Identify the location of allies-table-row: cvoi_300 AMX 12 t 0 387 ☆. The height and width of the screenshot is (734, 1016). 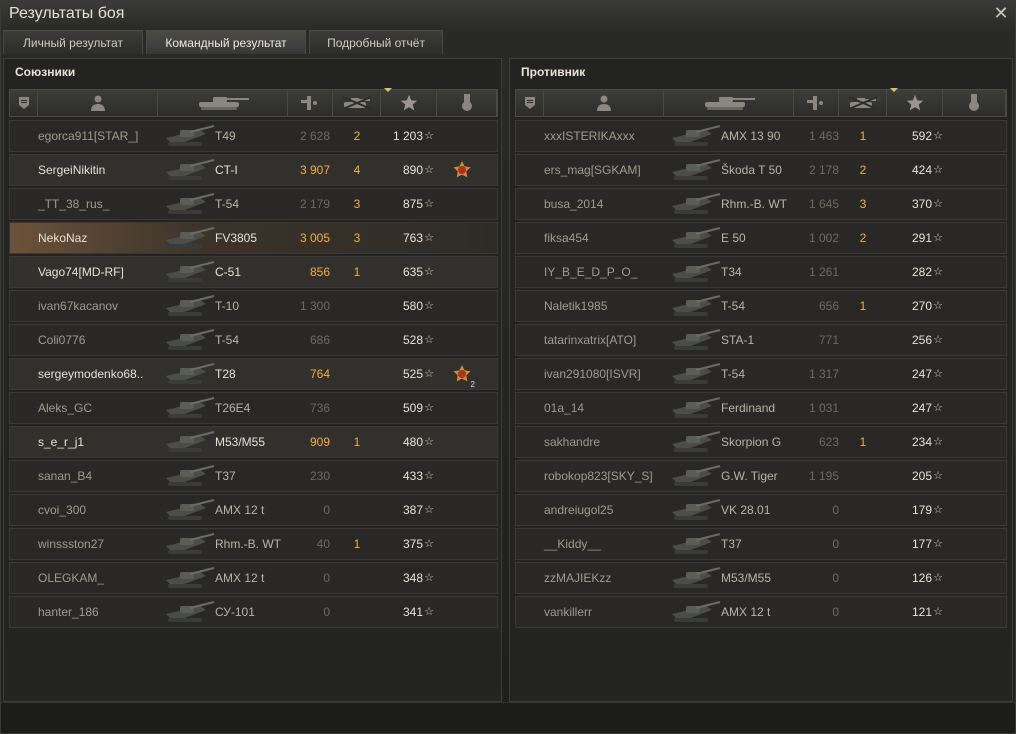
(253, 510).